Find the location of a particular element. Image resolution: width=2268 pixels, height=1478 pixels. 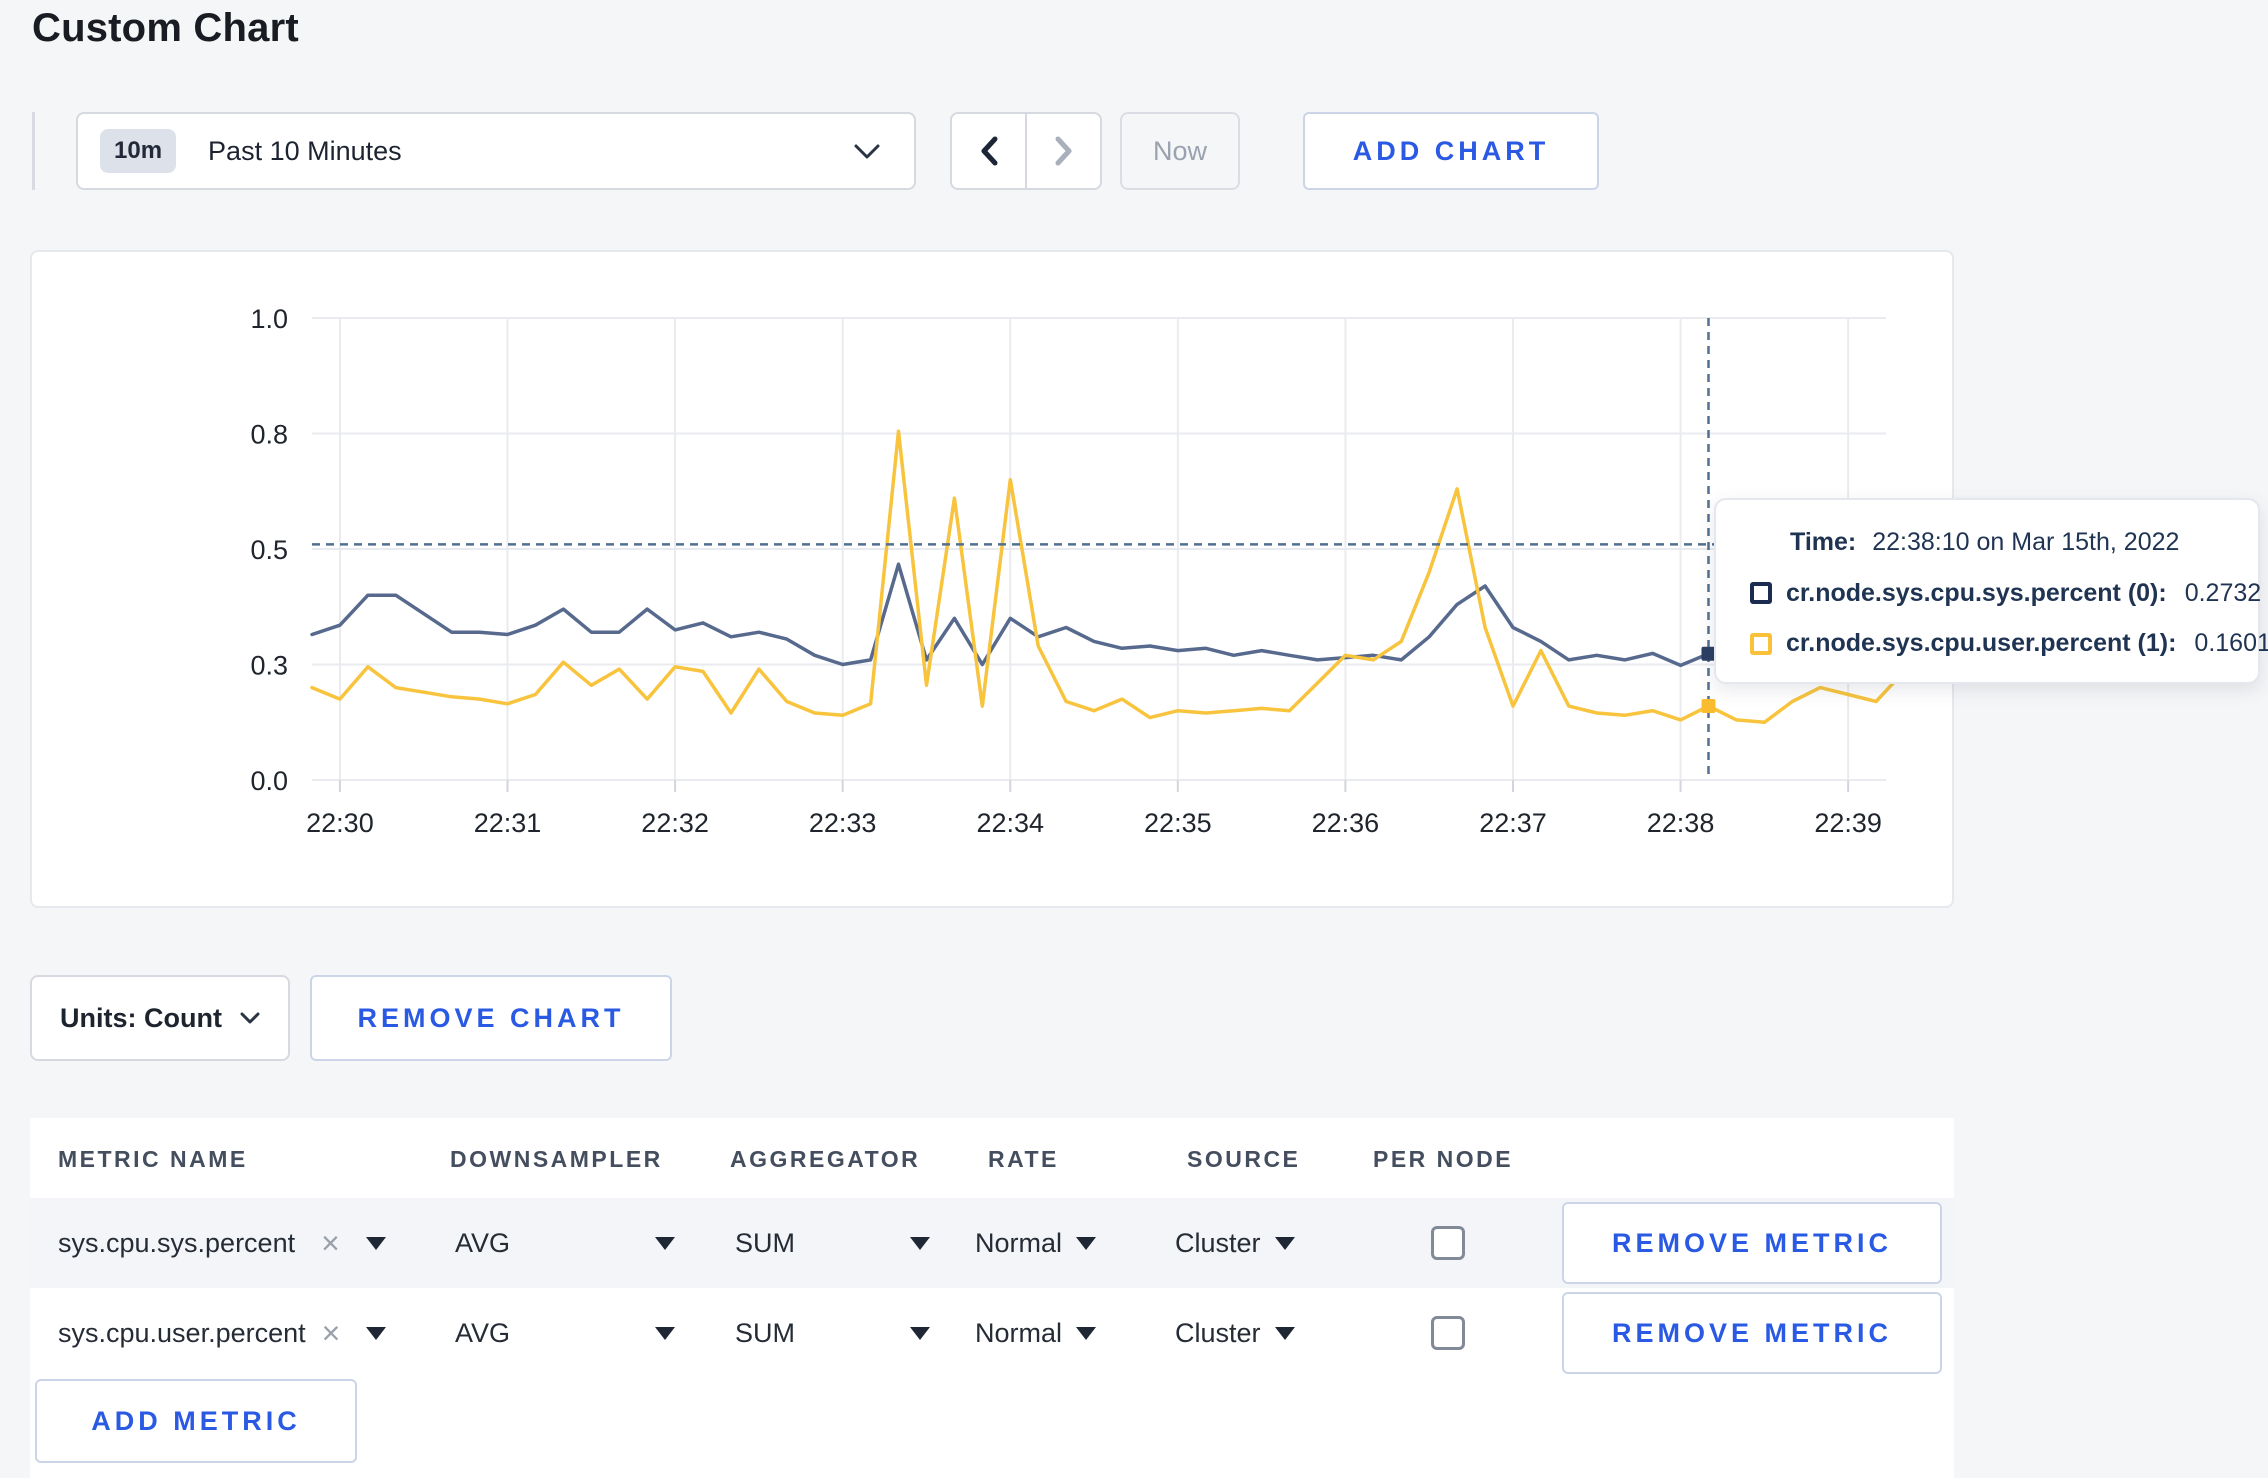

header-rate: RATE is located at coordinates (1023, 1159).